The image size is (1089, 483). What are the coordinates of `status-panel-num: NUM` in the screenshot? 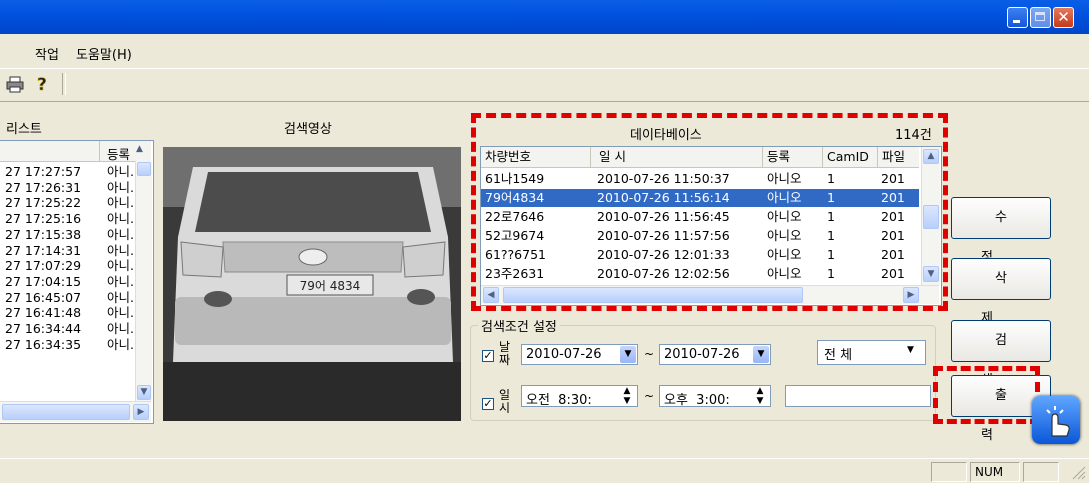 It's located at (995, 472).